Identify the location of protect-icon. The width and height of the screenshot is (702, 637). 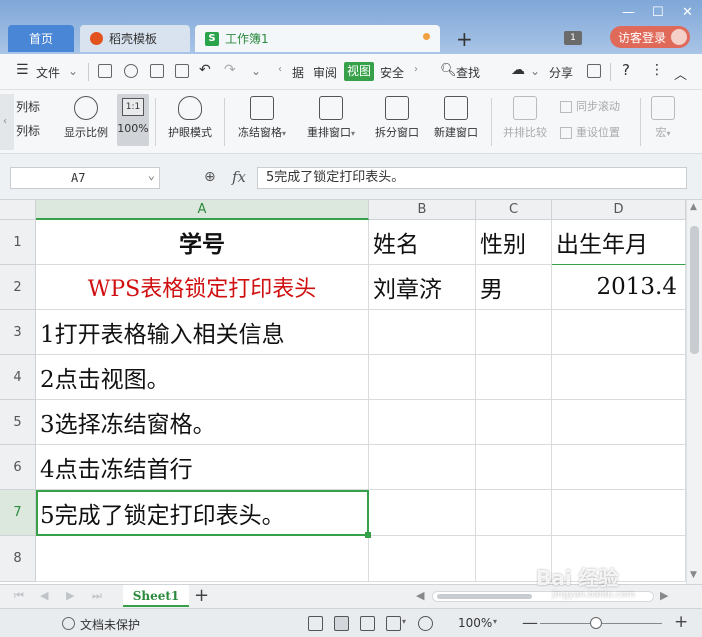
(68, 623).